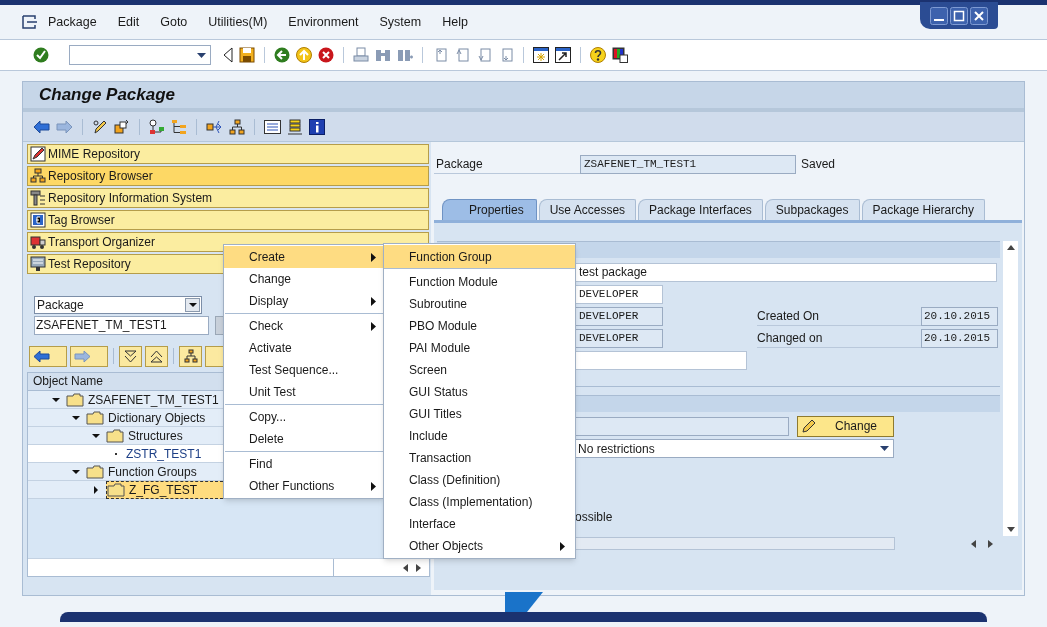 The height and width of the screenshot is (627, 1047). I want to click on field-label: Created On, so click(839, 316).